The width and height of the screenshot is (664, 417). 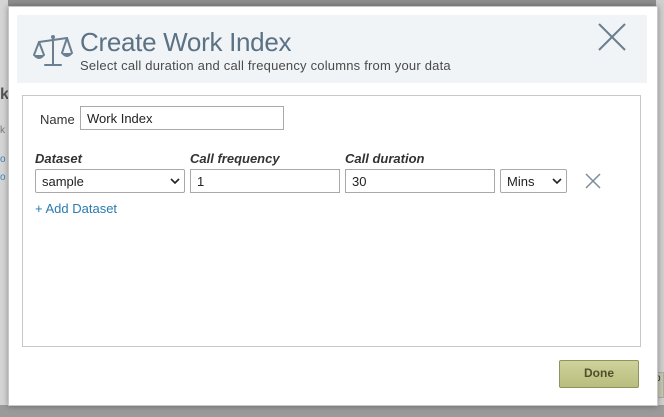 What do you see at coordinates (57, 119) in the screenshot?
I see `name-label: Name` at bounding box center [57, 119].